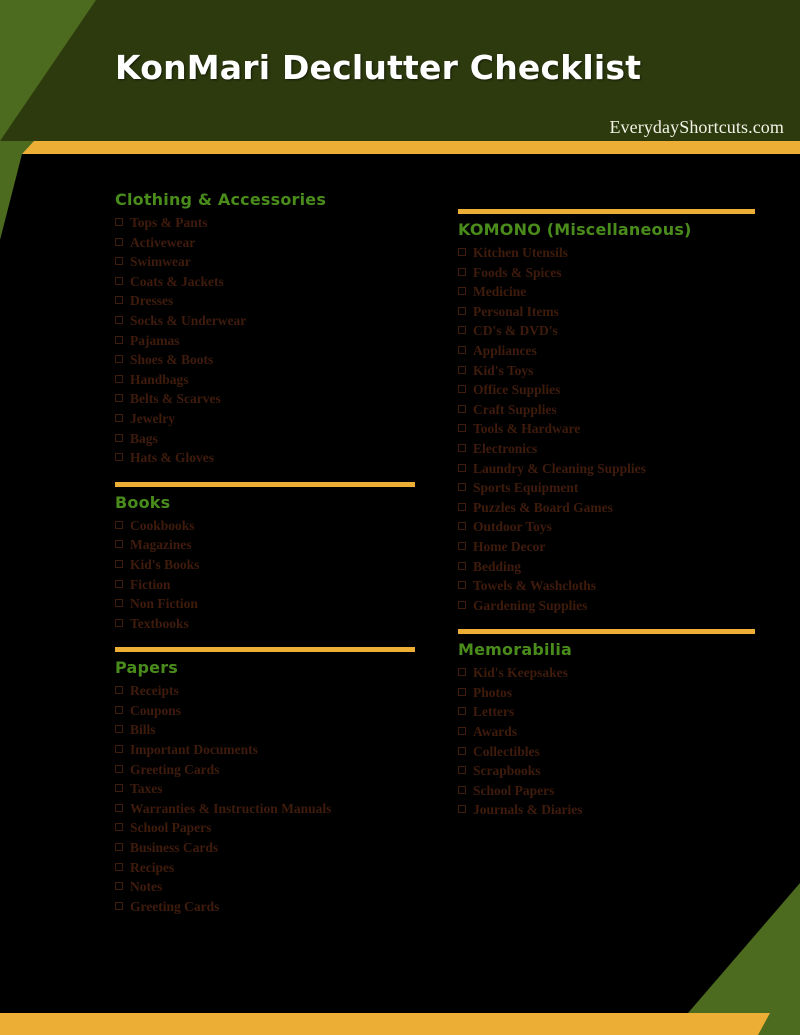 Image resolution: width=800 pixels, height=1035 pixels. I want to click on checklist-item: Jewelry, so click(265, 419).